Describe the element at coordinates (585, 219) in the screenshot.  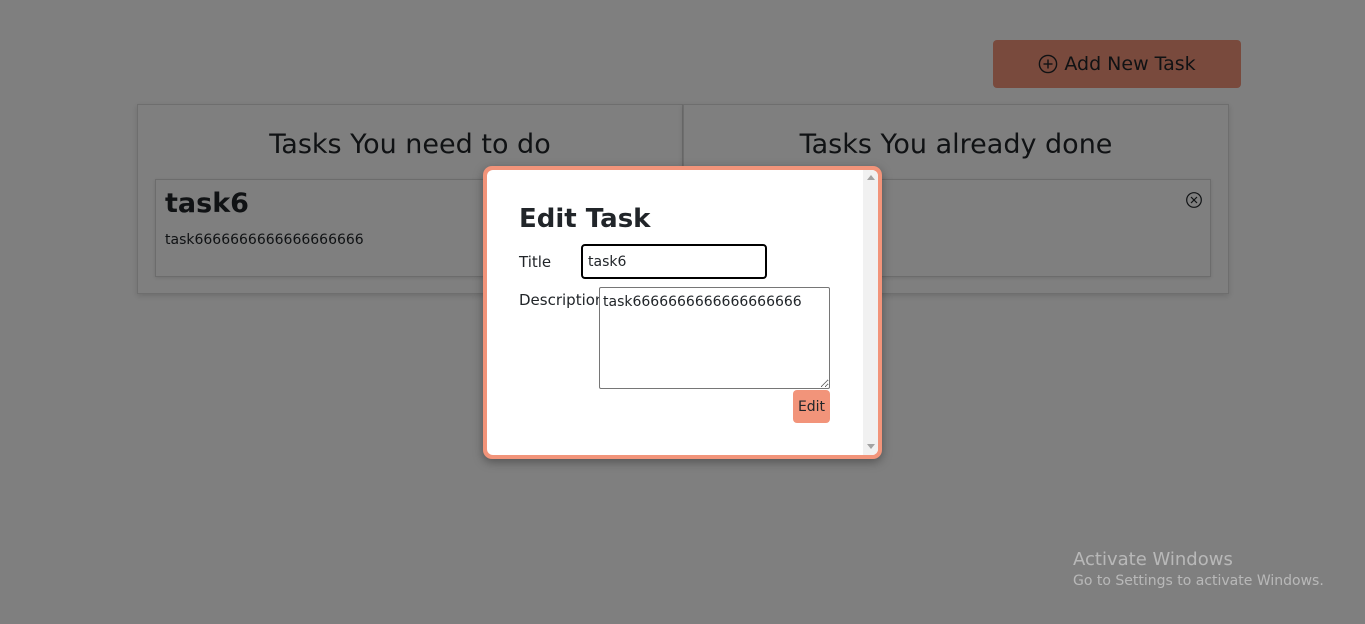
I see `modal-title: Edit Task` at that location.